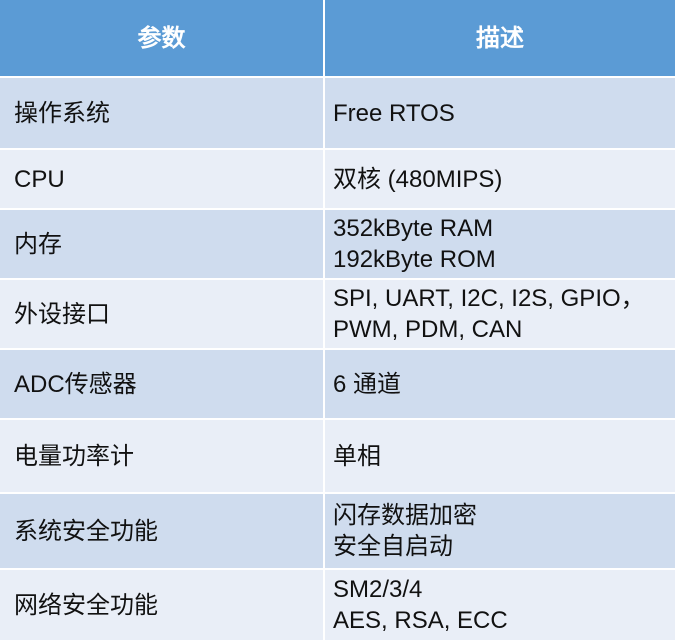 Image resolution: width=675 pixels, height=640 pixels. I want to click on desc-cell: Free RTOS, so click(500, 113).